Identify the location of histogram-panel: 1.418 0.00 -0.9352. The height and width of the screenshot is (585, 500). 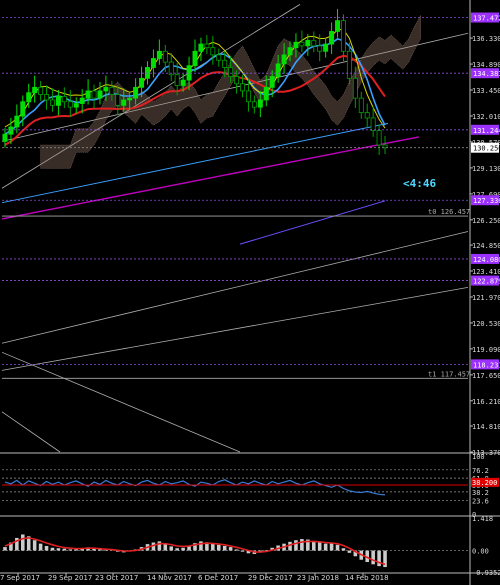
(251, 546).